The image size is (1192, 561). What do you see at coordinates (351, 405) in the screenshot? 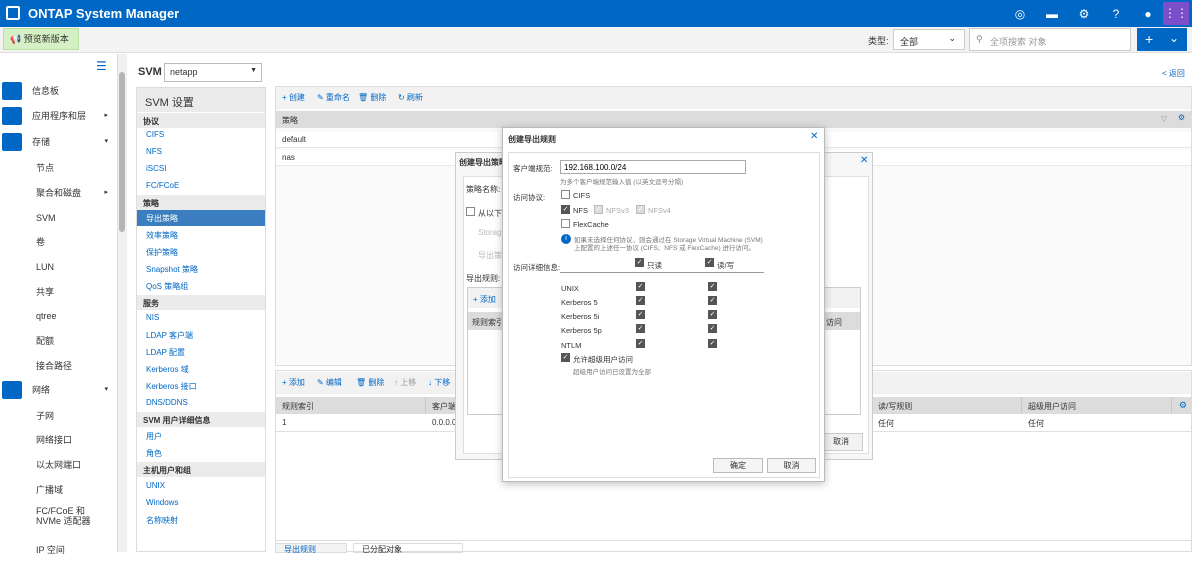
I see `rule-index-header: 规则索引` at bounding box center [351, 405].